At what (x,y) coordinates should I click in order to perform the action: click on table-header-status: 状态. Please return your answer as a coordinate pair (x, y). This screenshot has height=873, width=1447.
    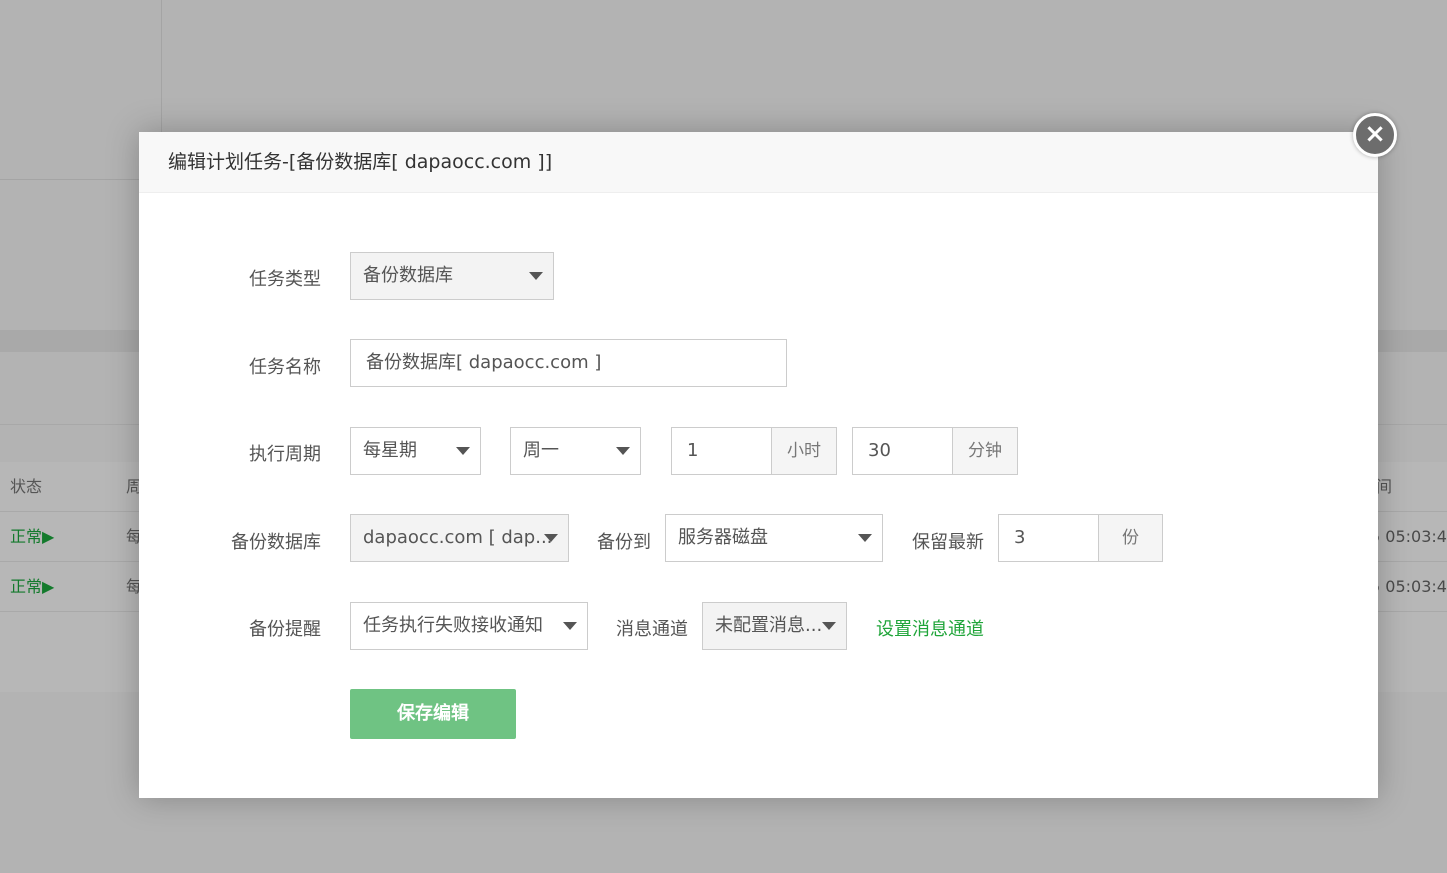
    Looking at the image, I should click on (26, 486).